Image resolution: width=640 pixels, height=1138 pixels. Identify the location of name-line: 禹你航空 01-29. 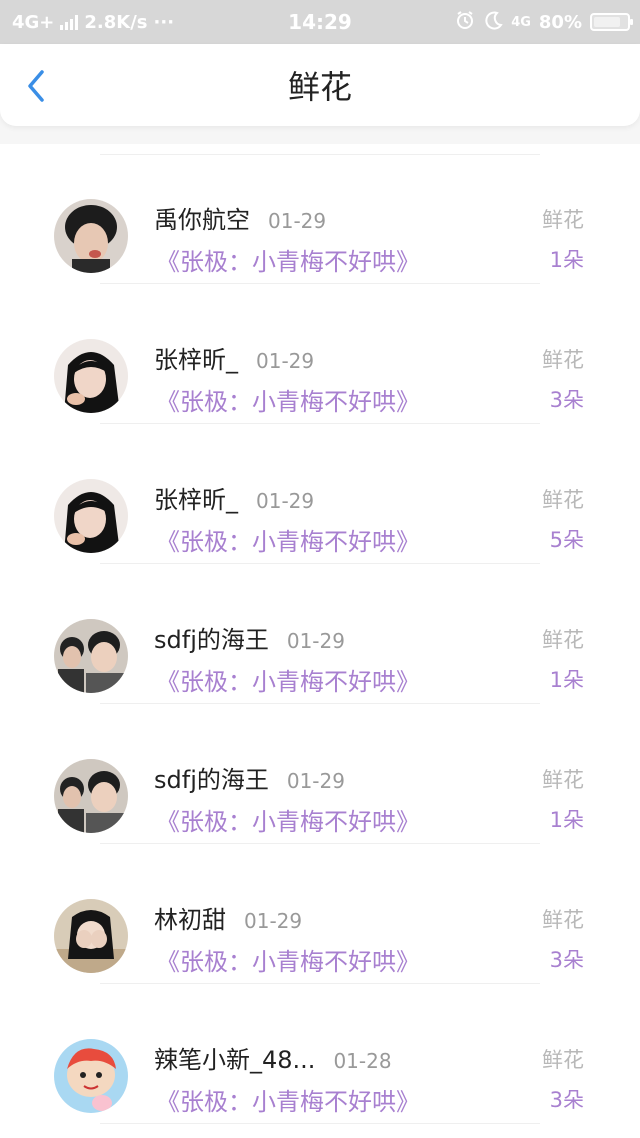
(240, 217).